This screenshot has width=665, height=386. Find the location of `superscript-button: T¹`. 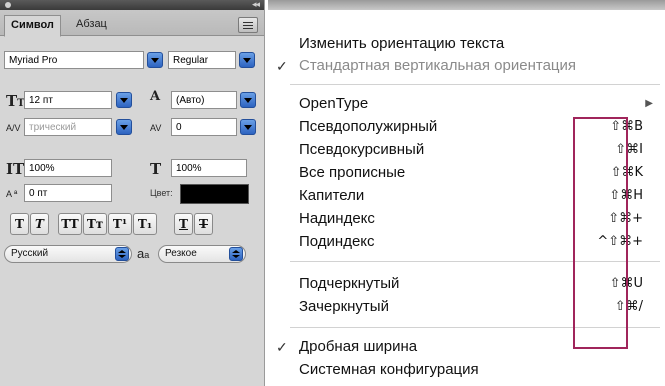

superscript-button: T¹ is located at coordinates (120, 224).